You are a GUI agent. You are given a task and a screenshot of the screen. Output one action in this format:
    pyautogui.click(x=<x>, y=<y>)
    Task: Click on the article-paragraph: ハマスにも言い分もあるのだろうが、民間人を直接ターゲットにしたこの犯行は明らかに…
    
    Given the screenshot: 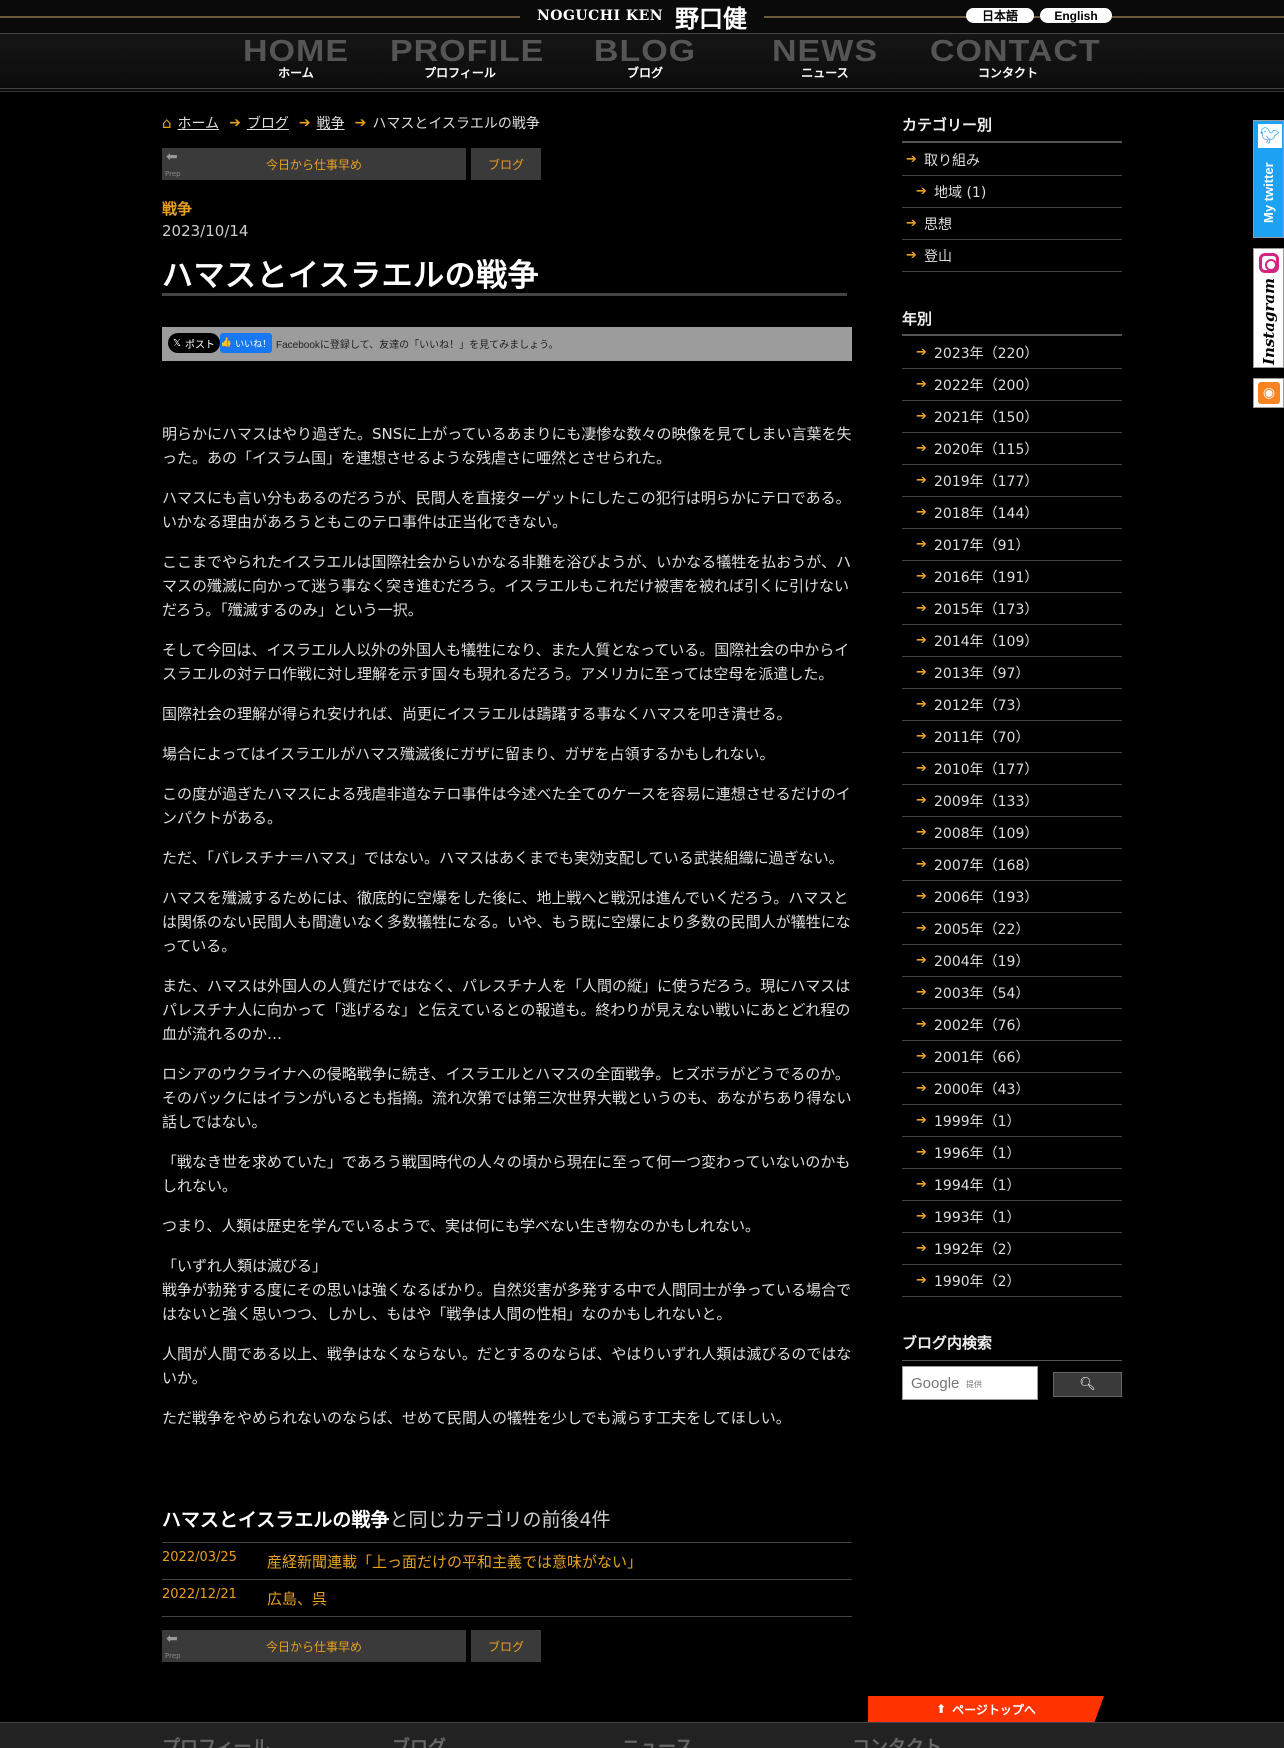 What is the action you would take?
    pyautogui.click(x=506, y=510)
    